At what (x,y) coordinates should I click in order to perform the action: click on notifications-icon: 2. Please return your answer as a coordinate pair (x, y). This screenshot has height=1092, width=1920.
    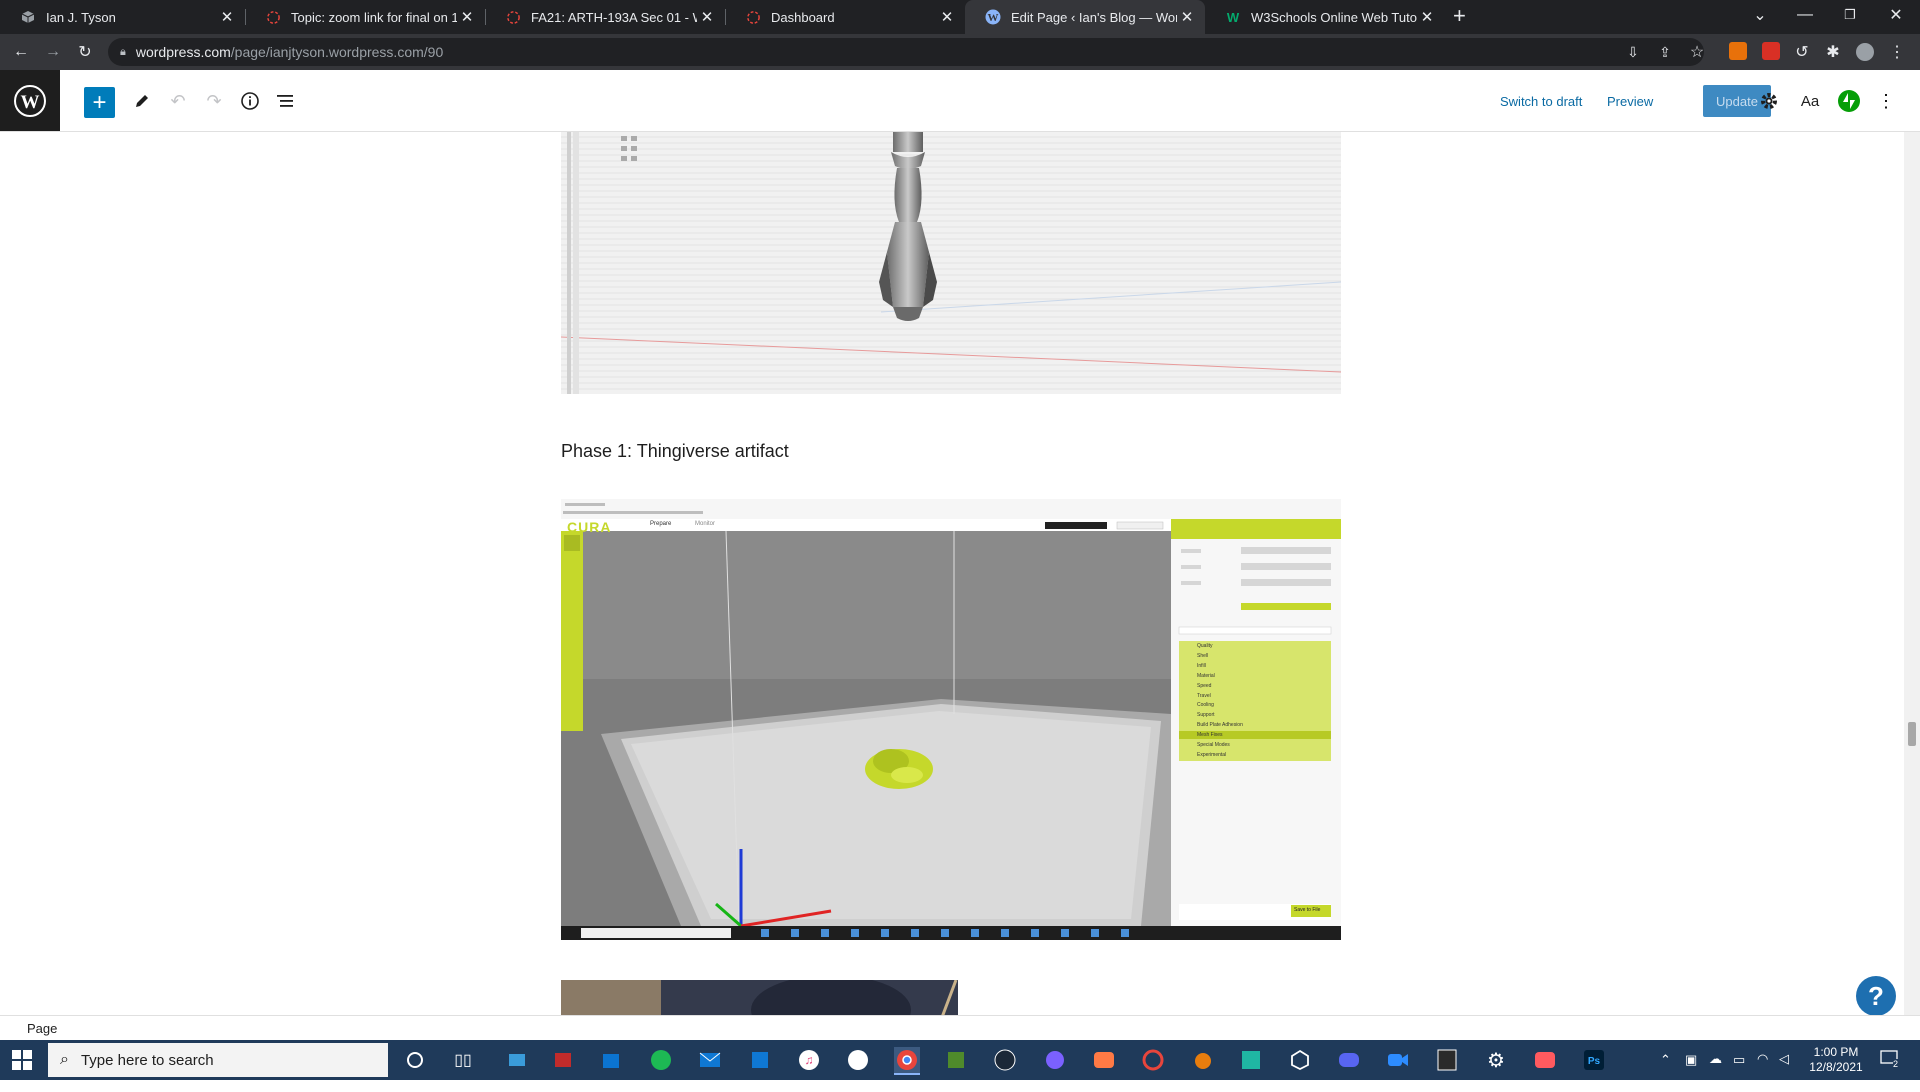
    Looking at the image, I should click on (1892, 1060).